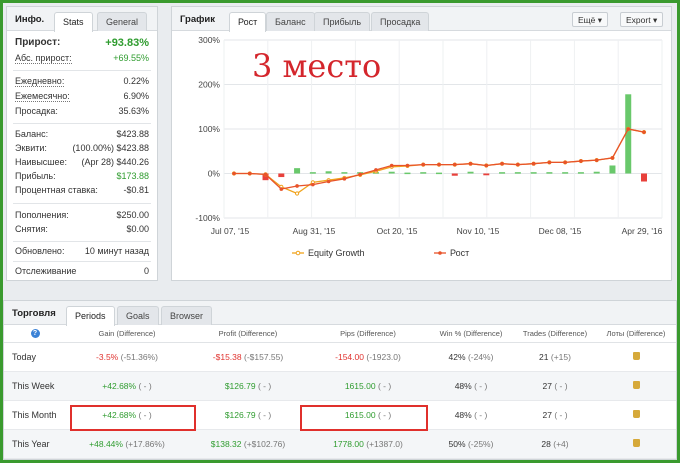  I want to click on column-header-lots: Лоты (Difference), so click(636, 334).